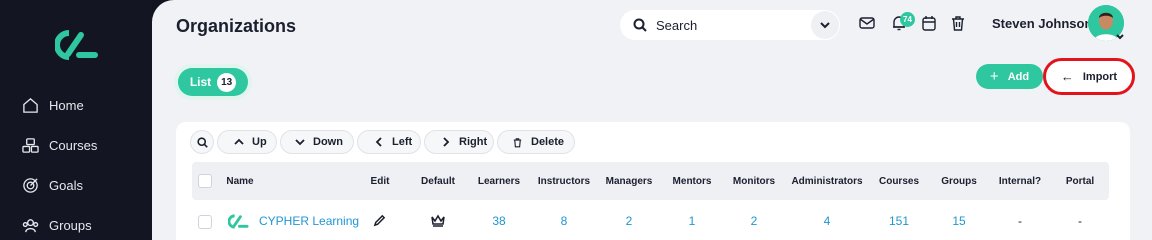  I want to click on column-header-managers: Managers, so click(629, 181).